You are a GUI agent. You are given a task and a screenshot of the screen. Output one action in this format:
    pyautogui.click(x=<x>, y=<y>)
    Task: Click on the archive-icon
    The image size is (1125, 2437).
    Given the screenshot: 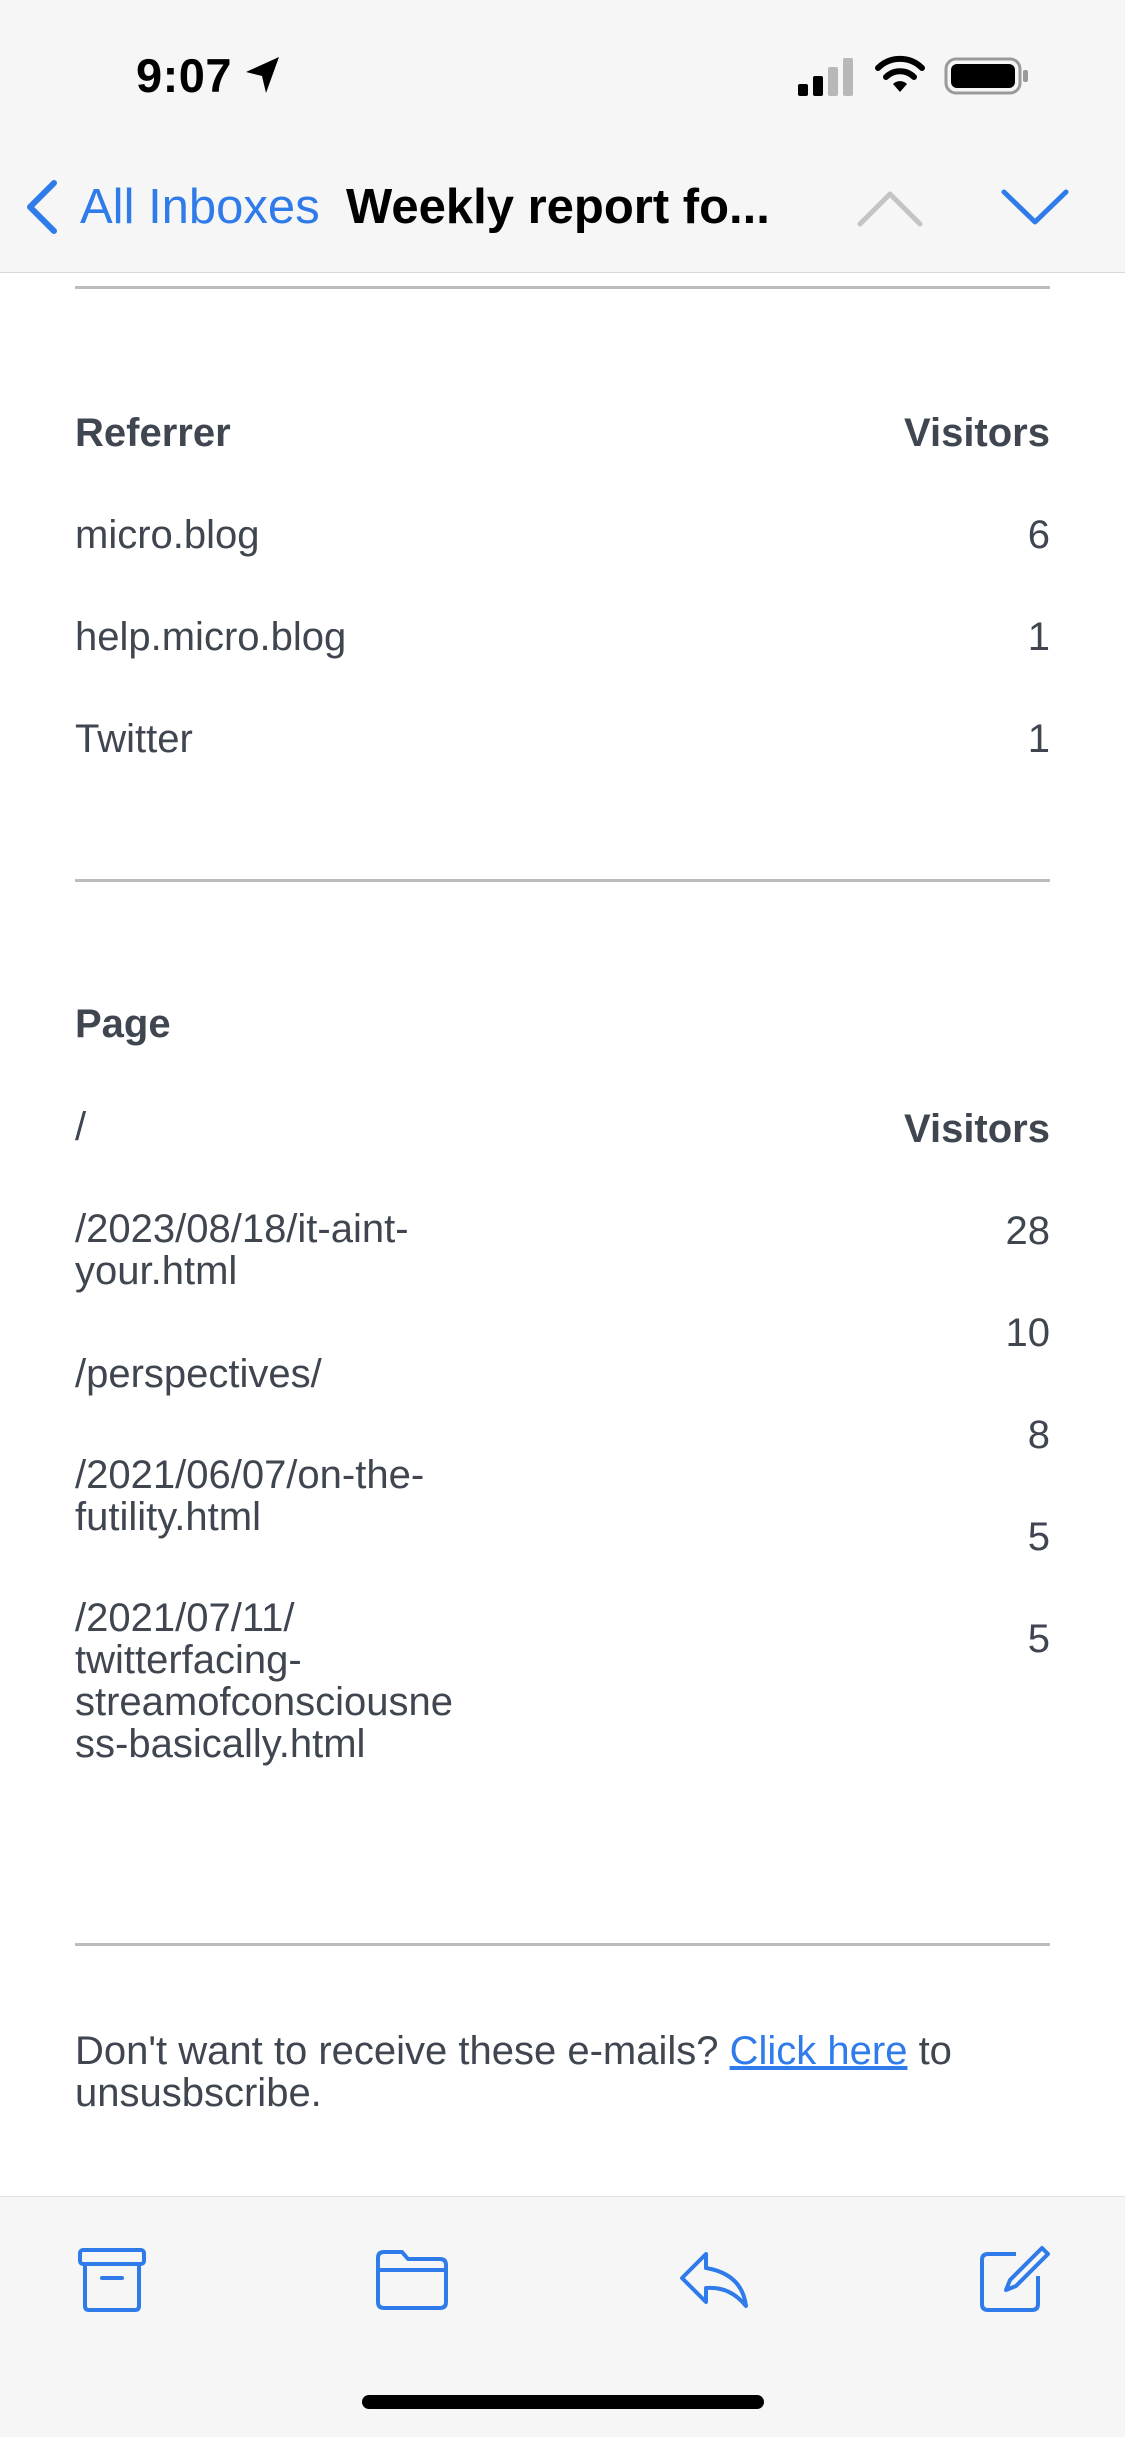 What is the action you would take?
    pyautogui.click(x=112, y=2279)
    